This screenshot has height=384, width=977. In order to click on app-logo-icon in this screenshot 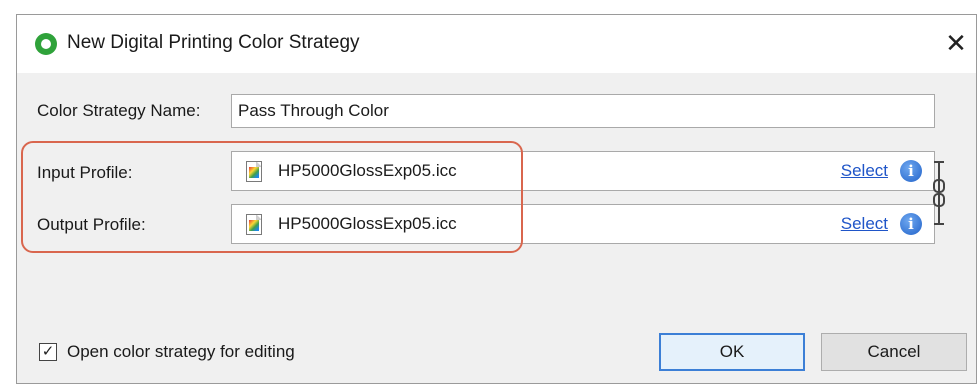, I will do `click(46, 44)`.